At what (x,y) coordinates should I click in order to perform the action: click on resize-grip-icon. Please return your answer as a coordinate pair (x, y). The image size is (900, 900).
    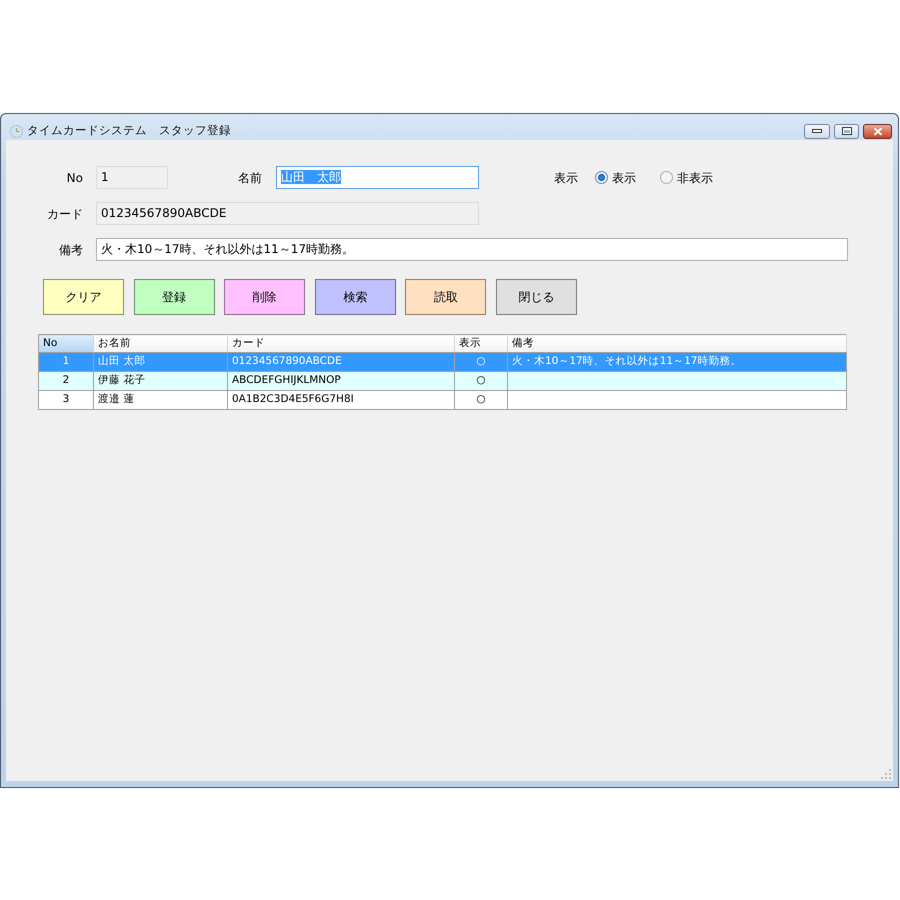
    Looking at the image, I should click on (886, 774).